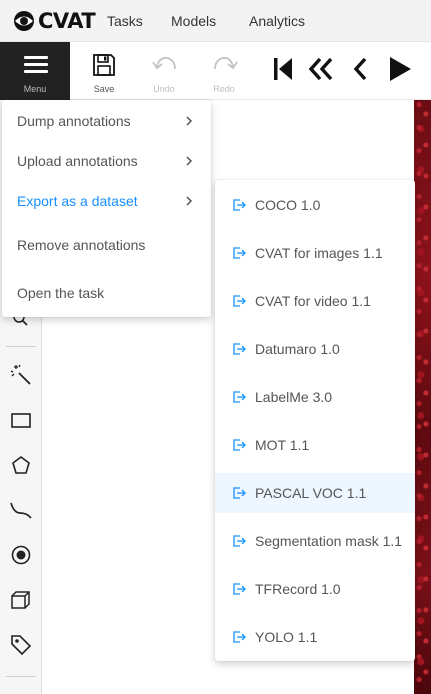 The image size is (431, 694). What do you see at coordinates (77, 161) in the screenshot?
I see `menu-item-label: Upload annotations` at bounding box center [77, 161].